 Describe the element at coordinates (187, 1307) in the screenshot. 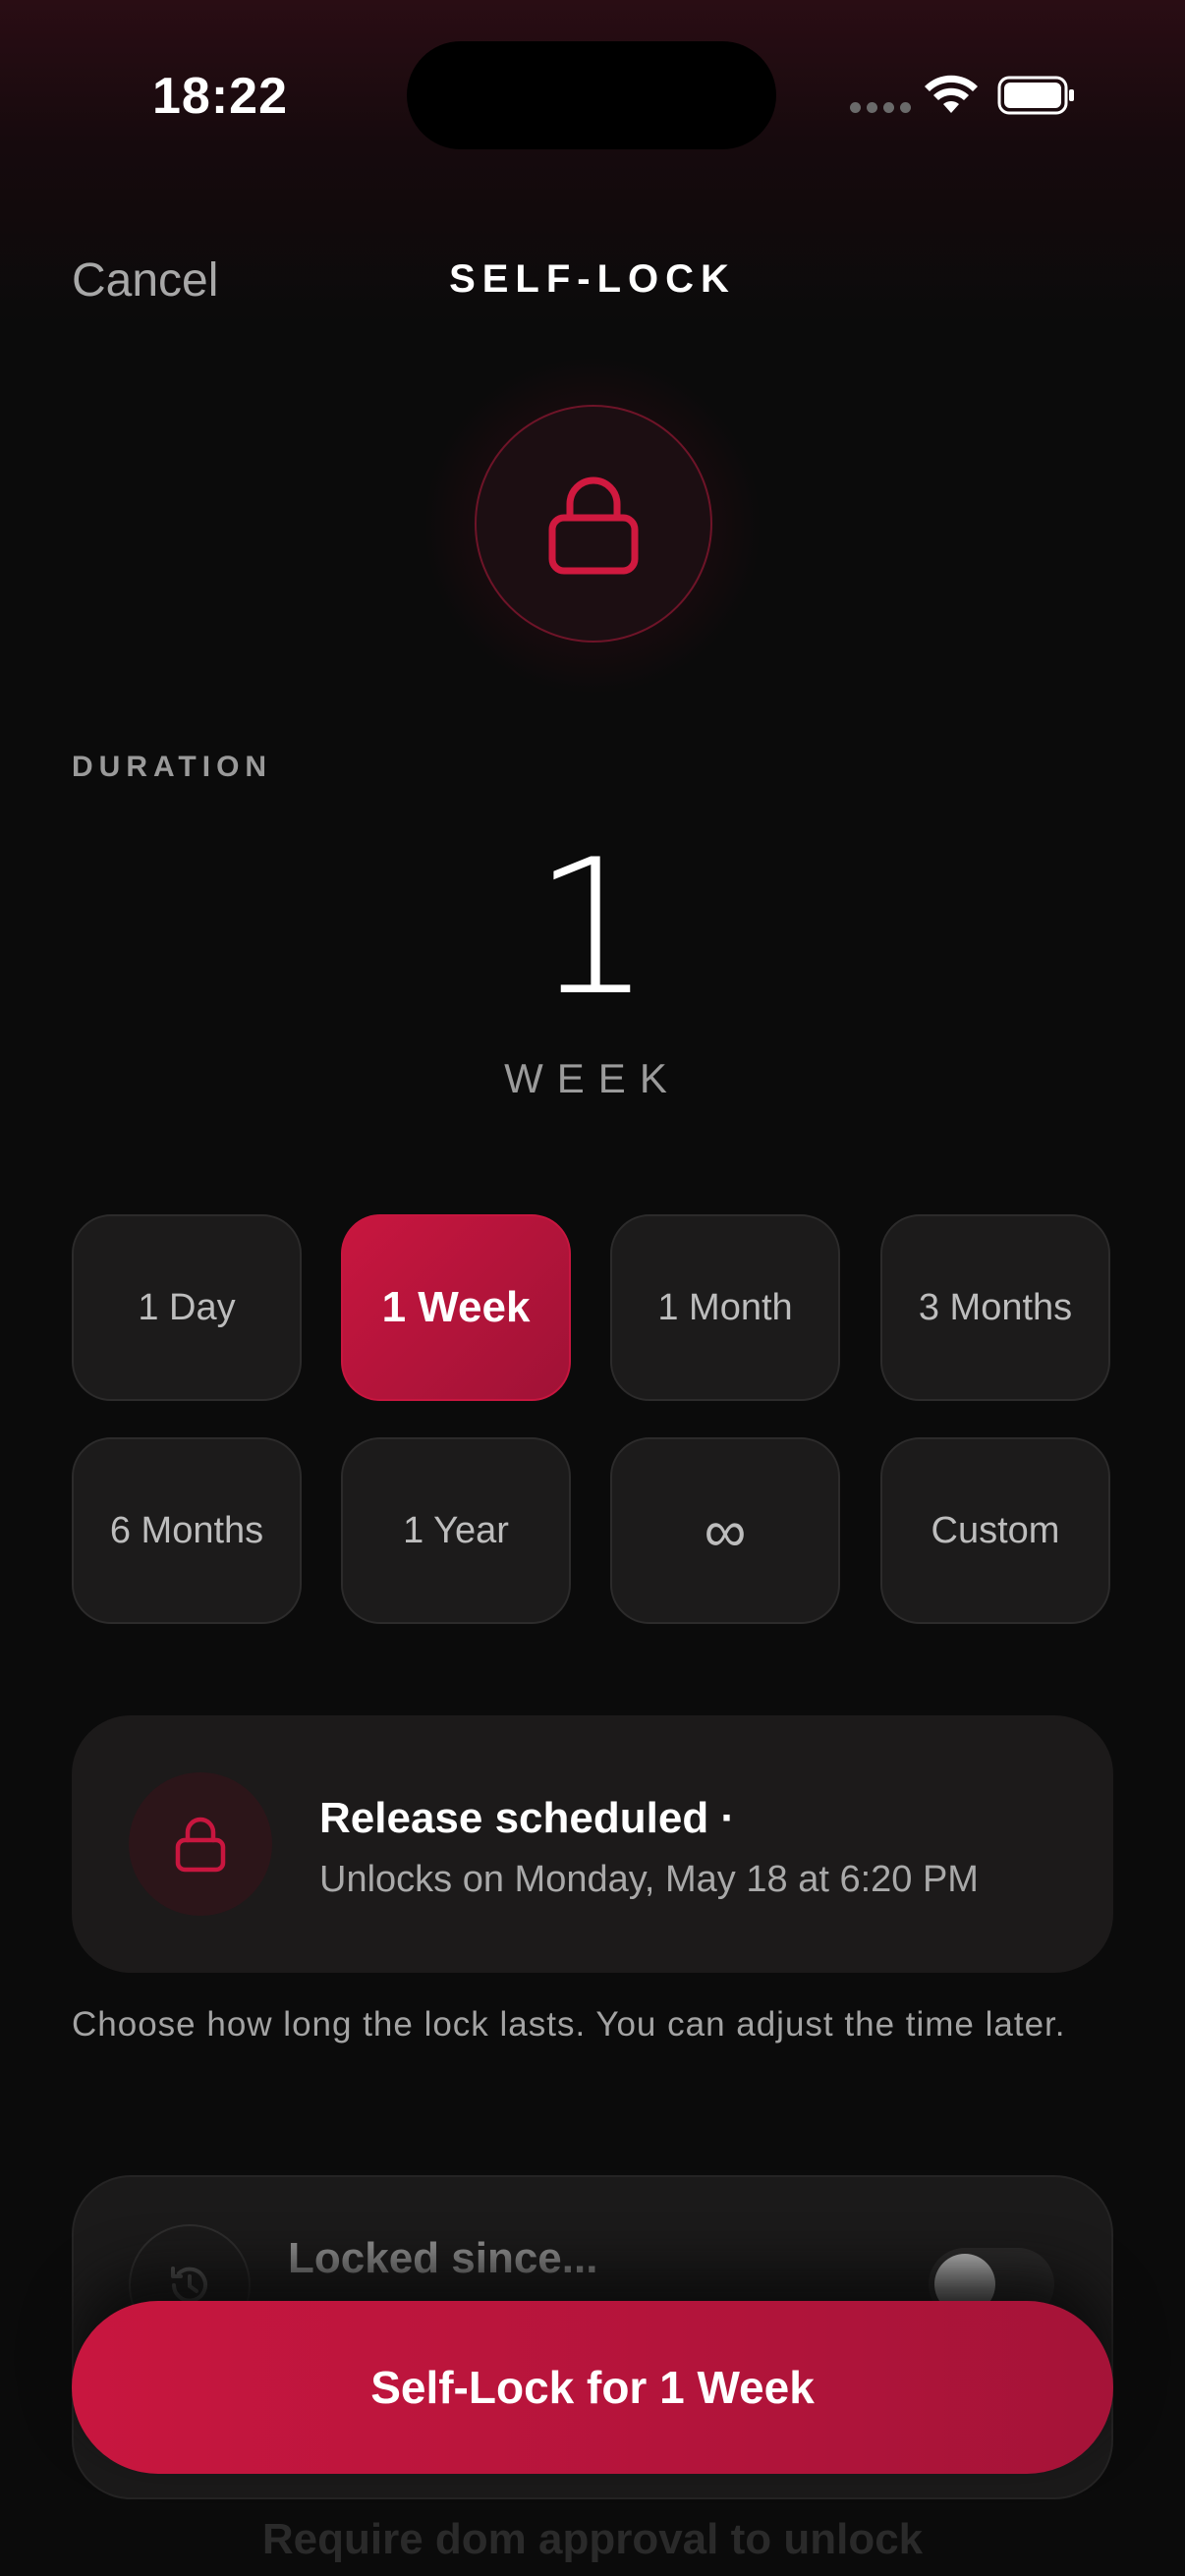

I see `duration-option-1-day: 1 Day` at that location.